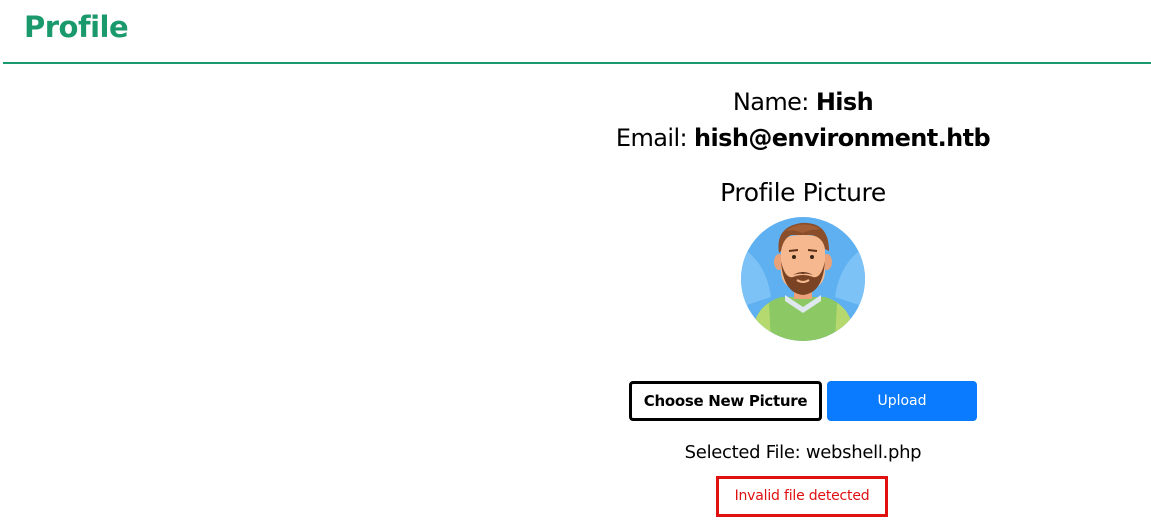  I want to click on email-value: hish@environment.htb, so click(842, 138).